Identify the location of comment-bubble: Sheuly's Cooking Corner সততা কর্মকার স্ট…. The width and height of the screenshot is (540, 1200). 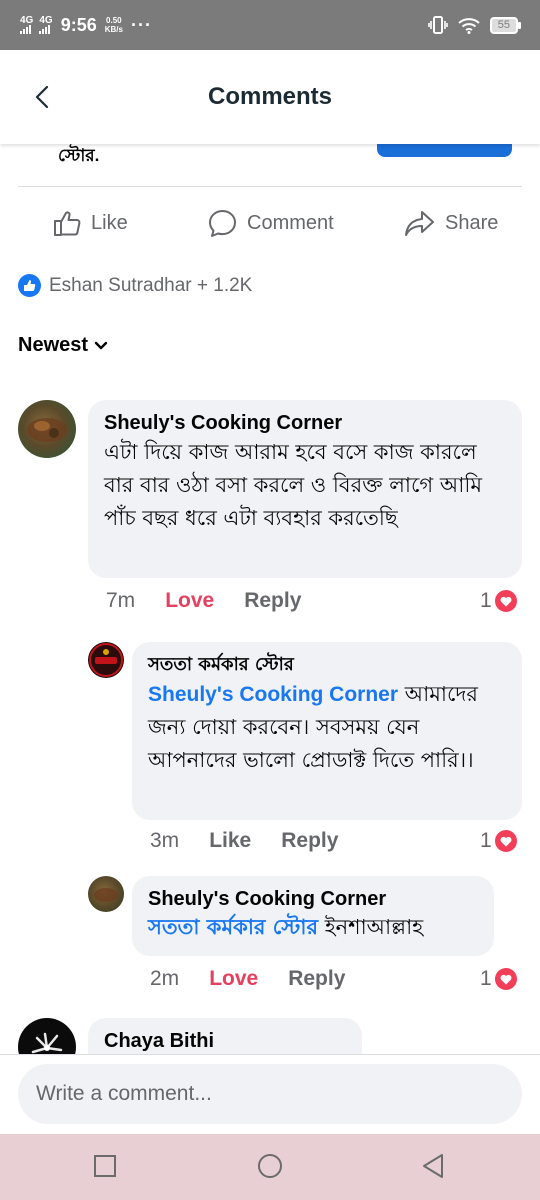
(313, 916).